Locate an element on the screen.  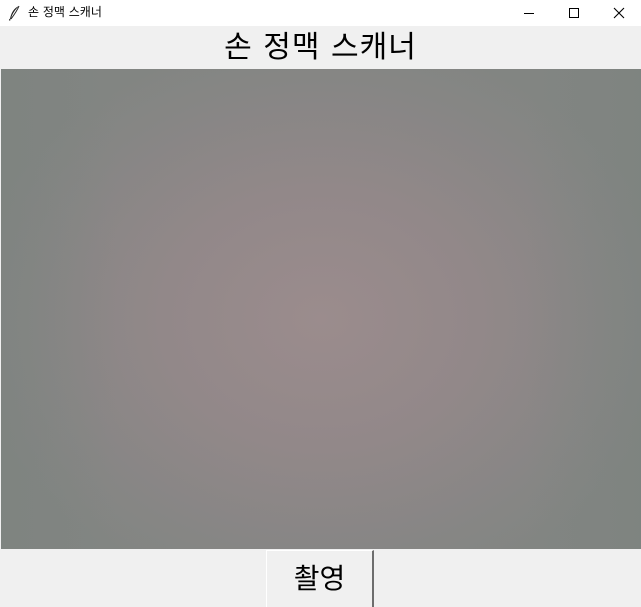
feather-icon is located at coordinates (15, 13).